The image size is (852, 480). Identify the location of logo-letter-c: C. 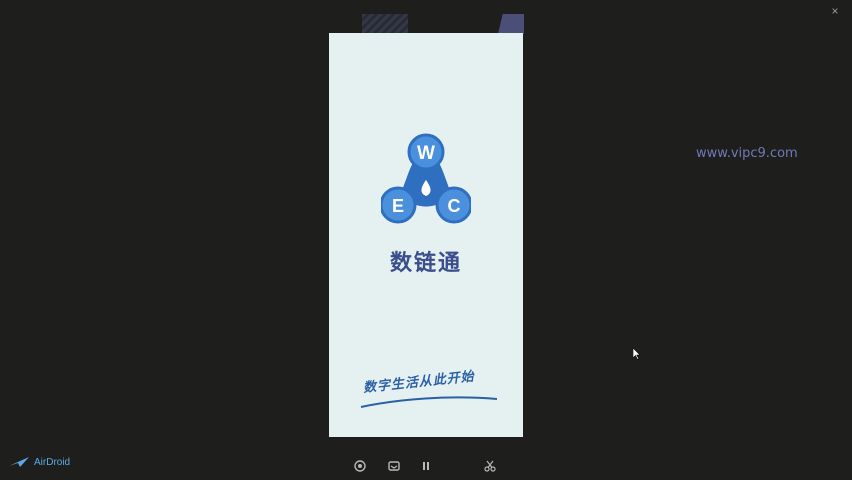
(454, 206).